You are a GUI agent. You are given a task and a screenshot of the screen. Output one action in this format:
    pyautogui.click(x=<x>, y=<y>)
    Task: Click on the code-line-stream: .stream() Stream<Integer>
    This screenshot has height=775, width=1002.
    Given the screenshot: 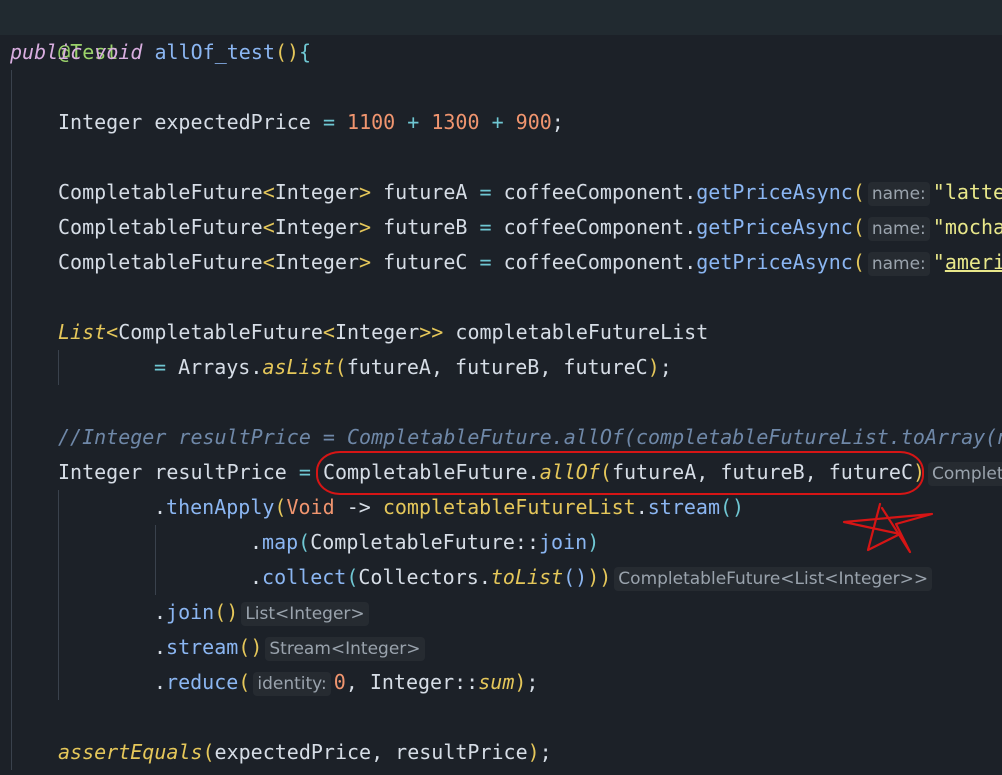 What is the action you would take?
    pyautogui.click(x=291, y=647)
    